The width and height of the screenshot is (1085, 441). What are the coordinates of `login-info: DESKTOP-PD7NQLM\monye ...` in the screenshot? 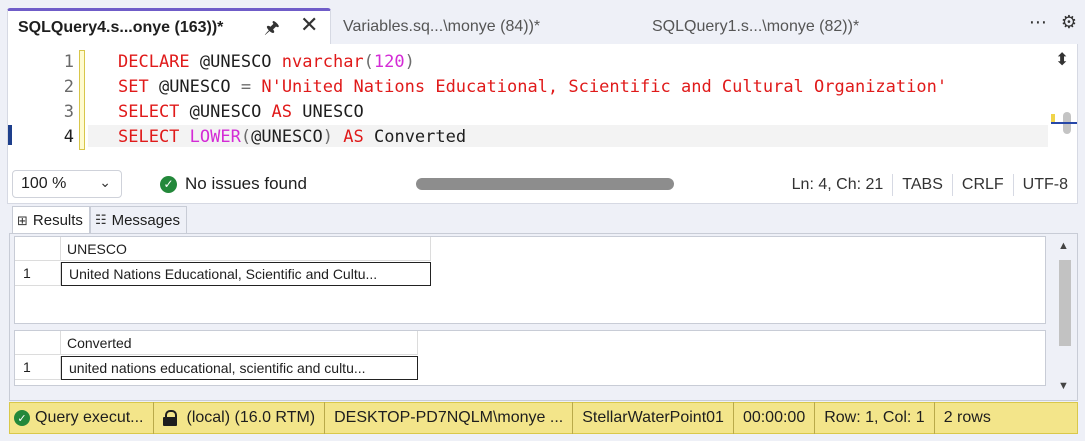 It's located at (448, 418).